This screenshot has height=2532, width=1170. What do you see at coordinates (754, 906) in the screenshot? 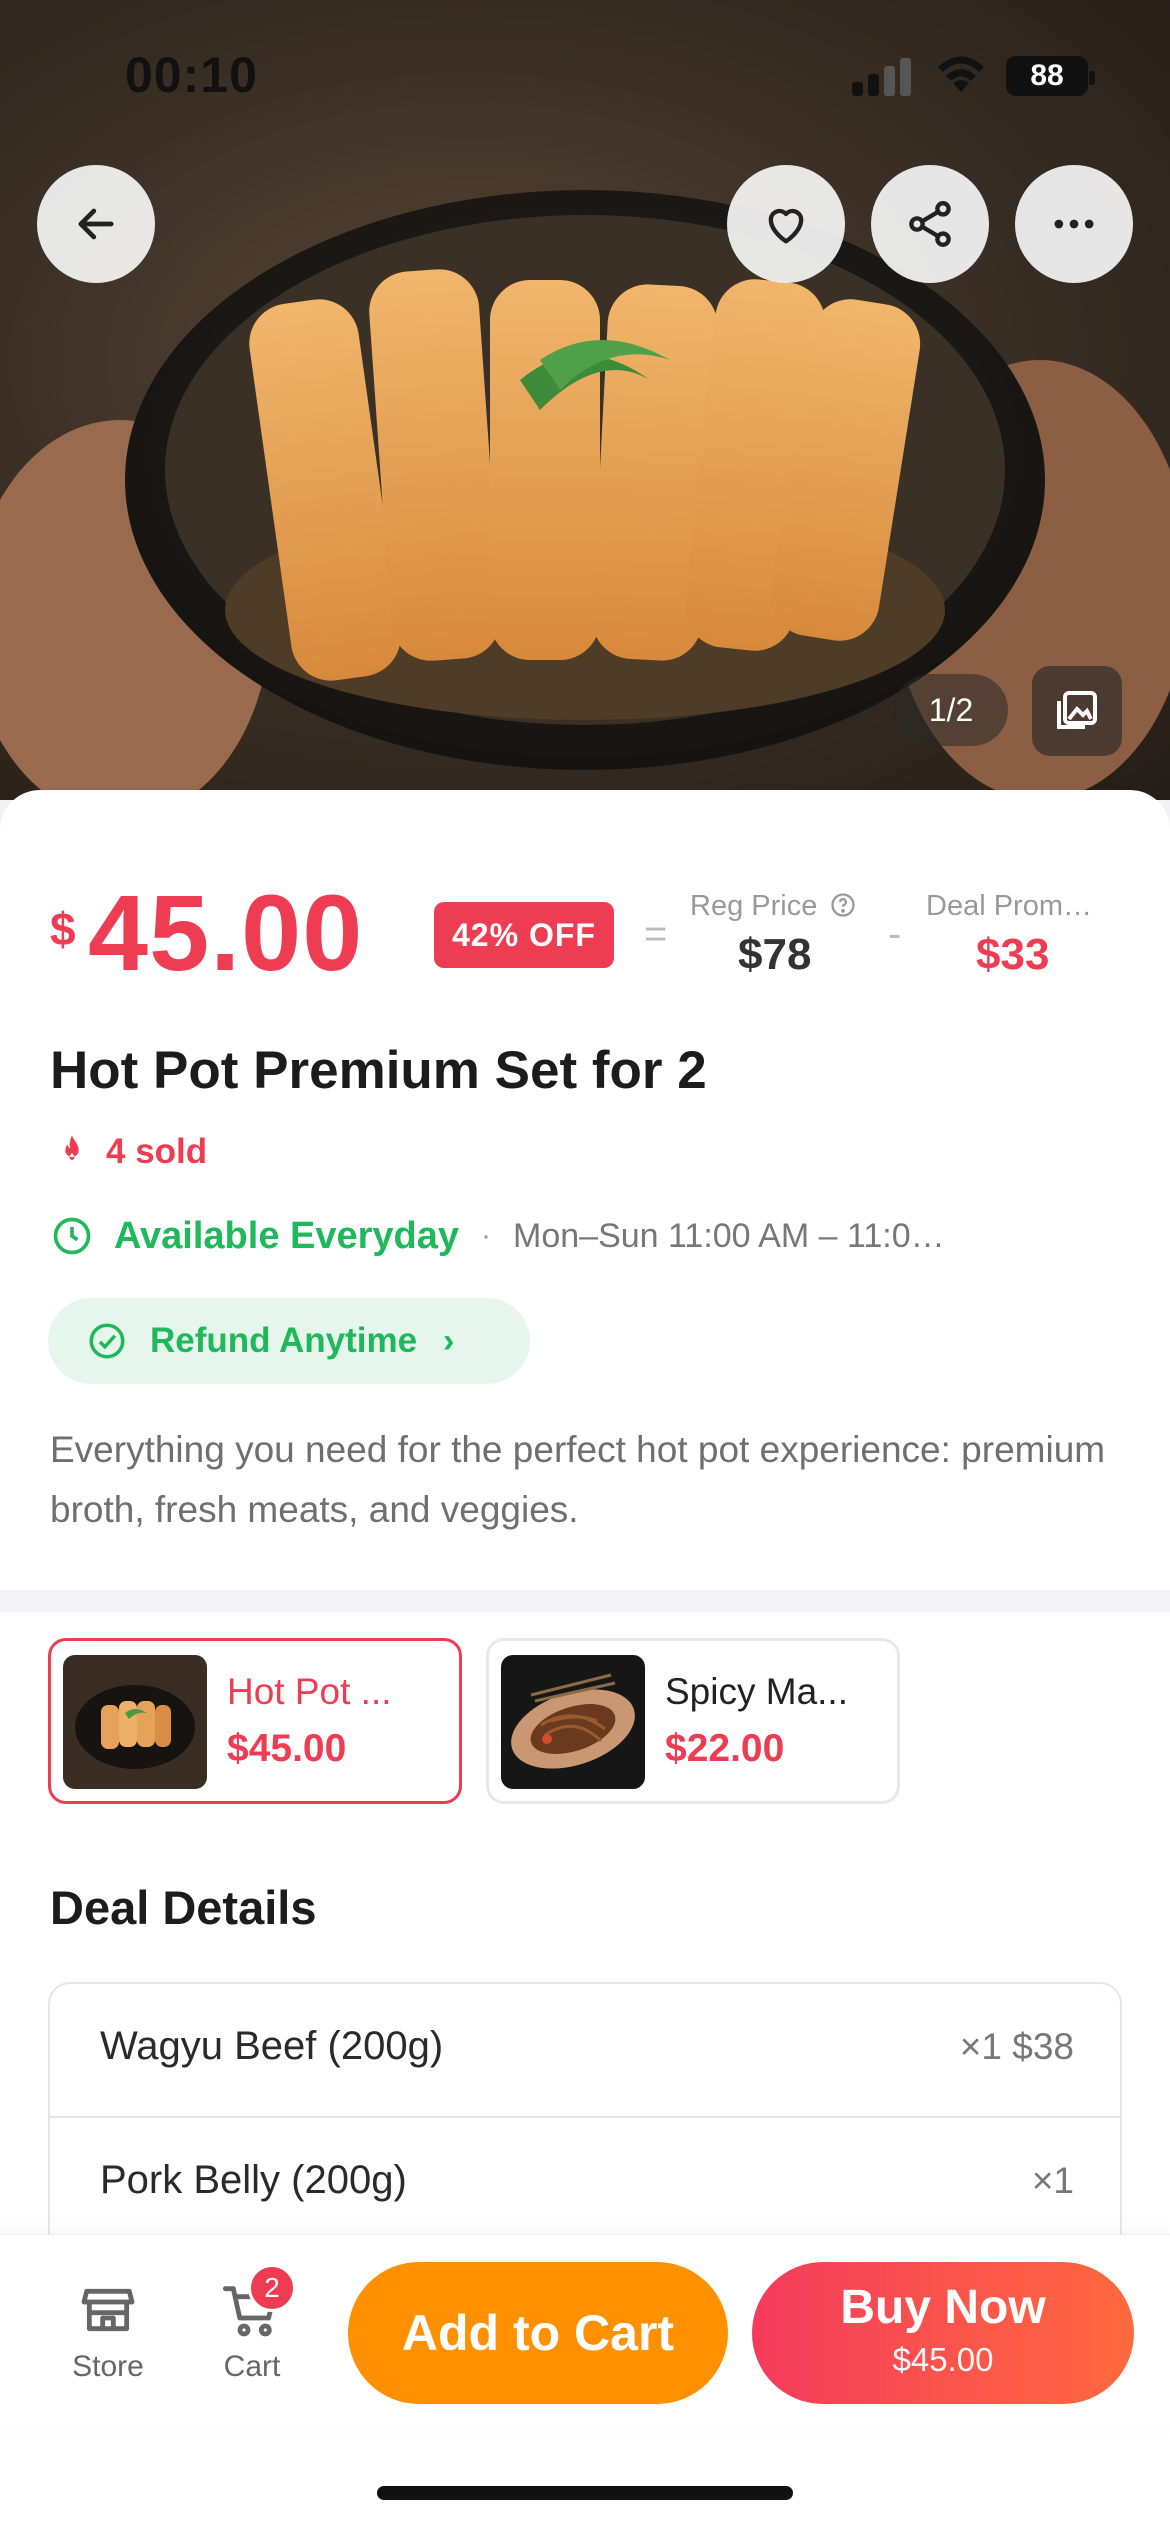
I see `reg-price-label-text: Reg Price` at bounding box center [754, 906].